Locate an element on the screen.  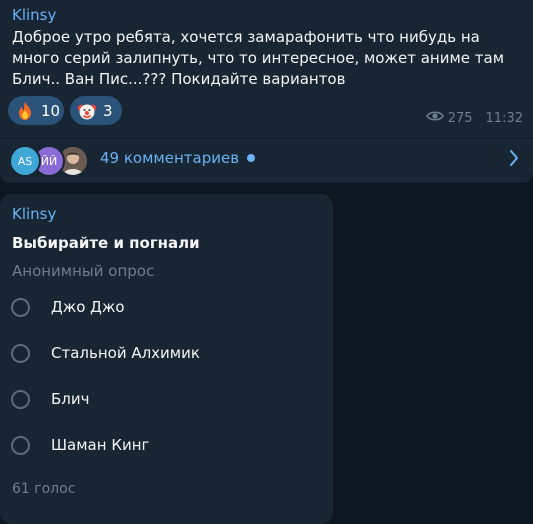
post-time: 11:32 is located at coordinates (504, 118).